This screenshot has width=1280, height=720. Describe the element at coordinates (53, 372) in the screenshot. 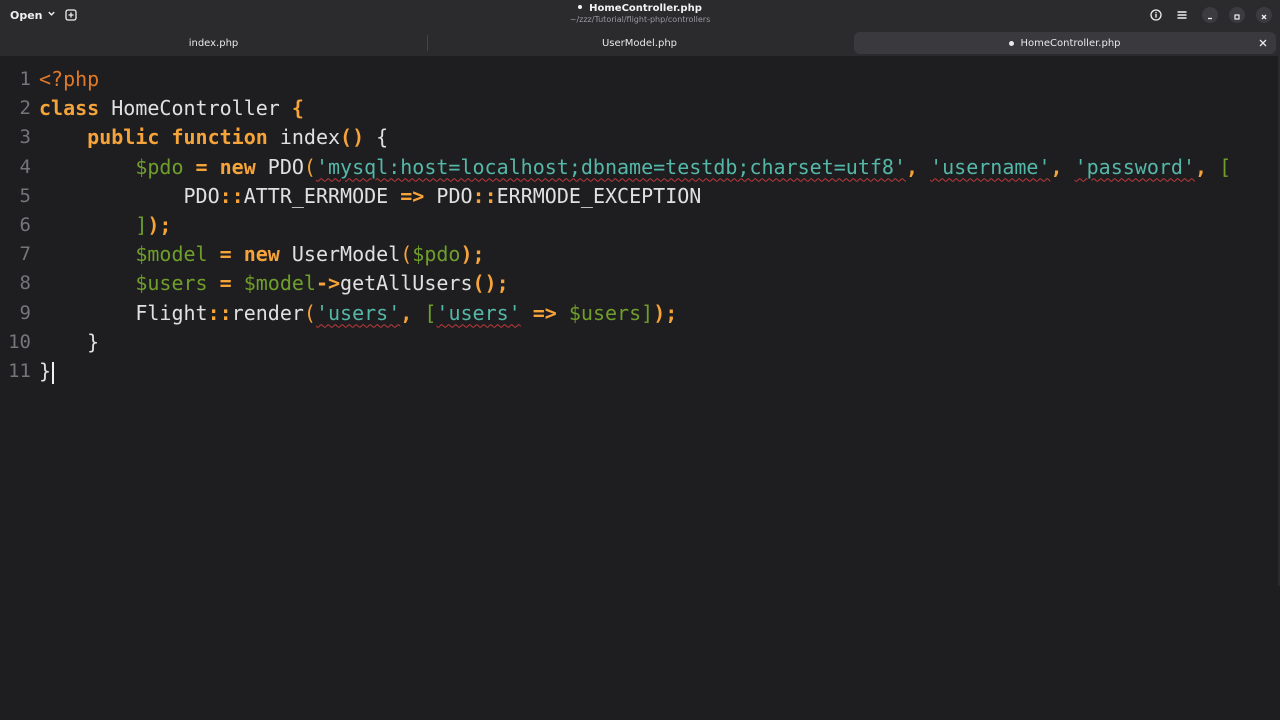

I see `text-cursor` at that location.